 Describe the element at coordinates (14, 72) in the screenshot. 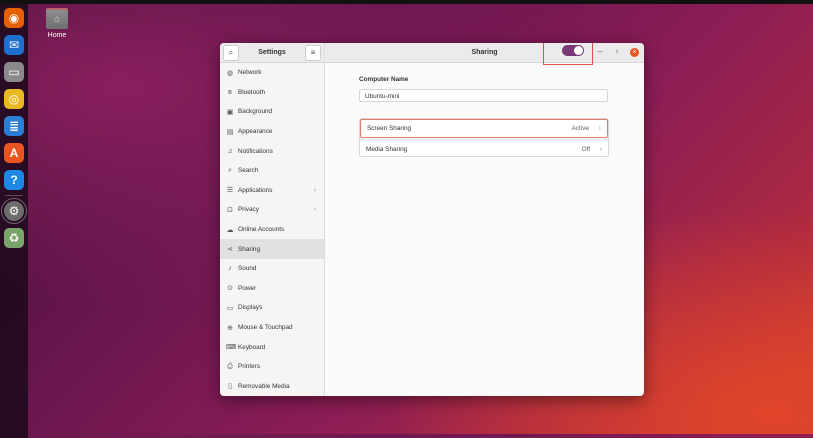

I see `files-icon: ▭` at that location.